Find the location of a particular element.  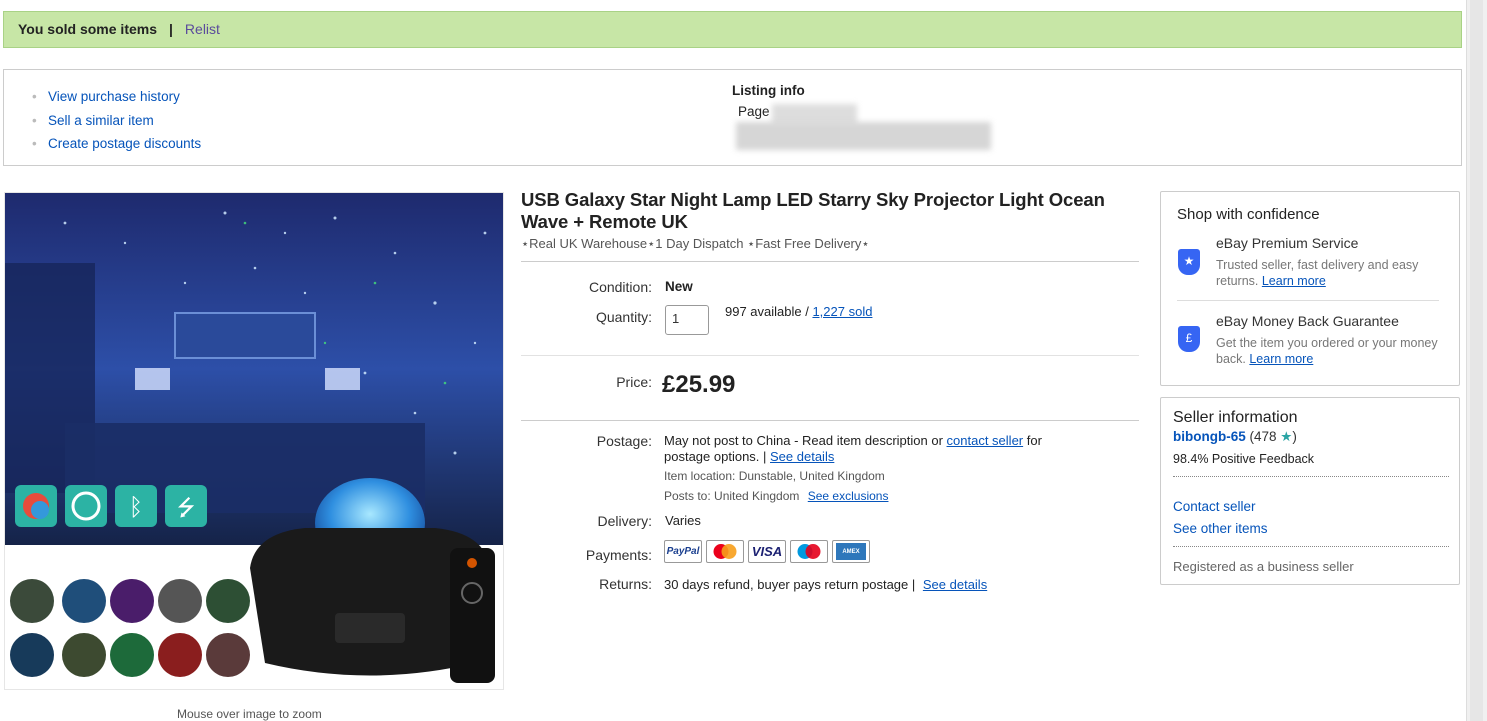

feedback-star-icon: ★ is located at coordinates (1286, 436).